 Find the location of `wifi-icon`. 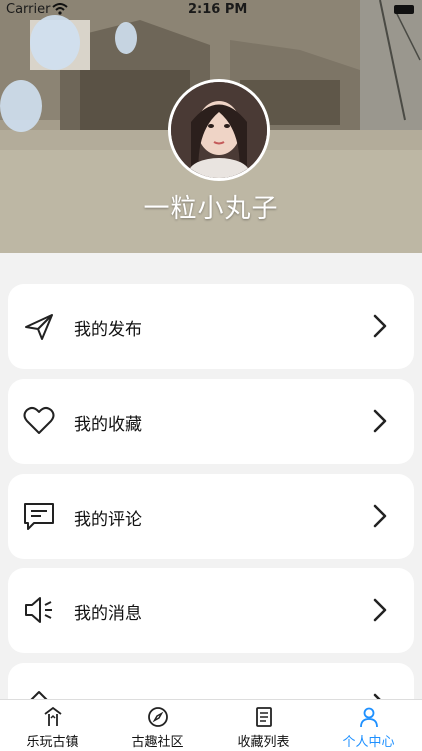

wifi-icon is located at coordinates (60, 9).